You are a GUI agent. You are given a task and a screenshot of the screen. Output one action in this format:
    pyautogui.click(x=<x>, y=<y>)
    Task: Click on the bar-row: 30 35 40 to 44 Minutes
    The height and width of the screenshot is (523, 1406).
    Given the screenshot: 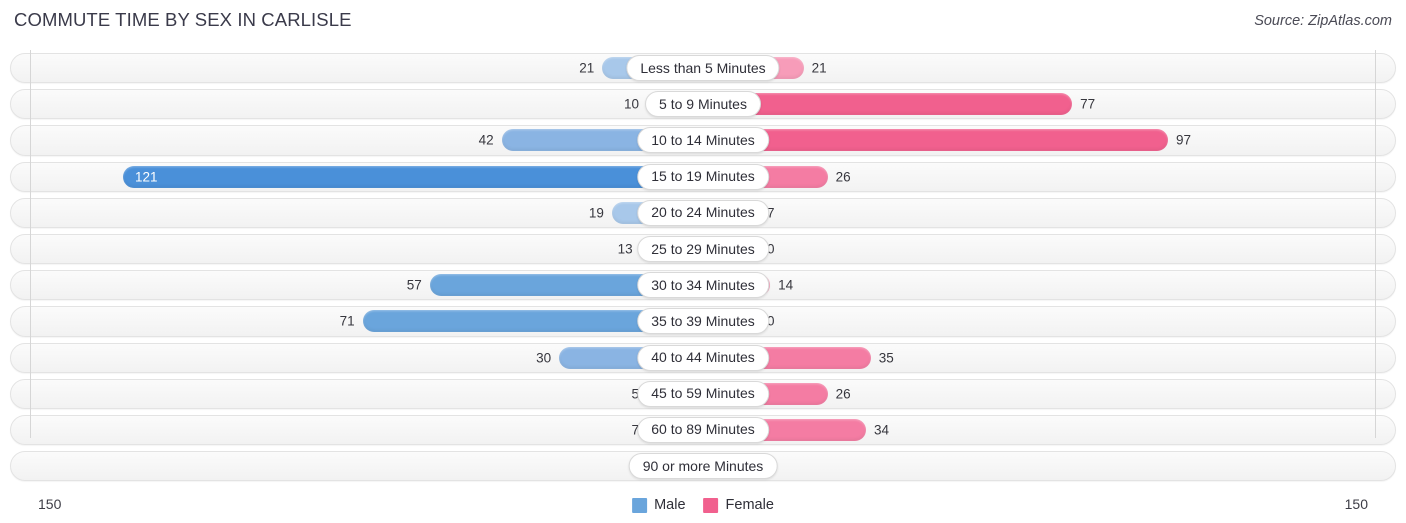 What is the action you would take?
    pyautogui.click(x=703, y=358)
    